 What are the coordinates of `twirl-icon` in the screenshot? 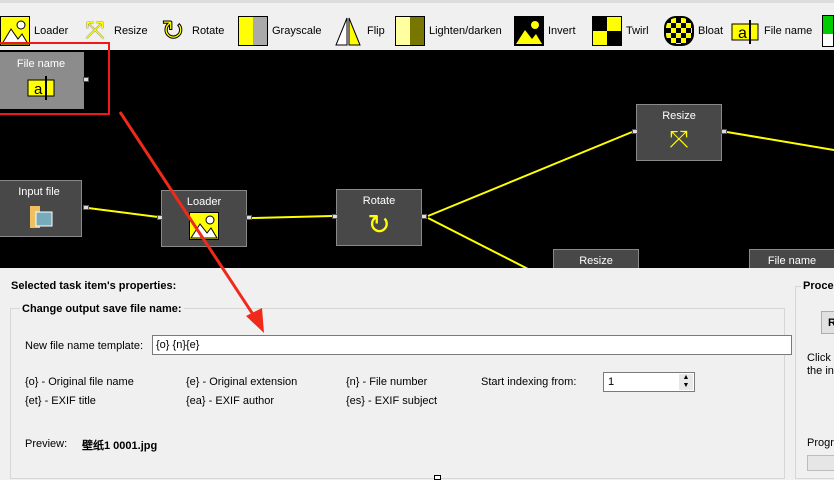 It's located at (607, 31).